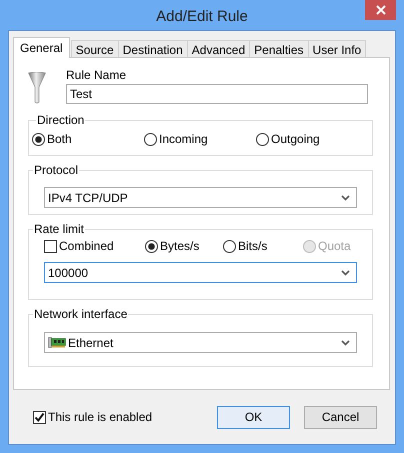 The image size is (404, 453). What do you see at coordinates (202, 16) in the screenshot?
I see `window-title: Add/Edit Rule` at bounding box center [202, 16].